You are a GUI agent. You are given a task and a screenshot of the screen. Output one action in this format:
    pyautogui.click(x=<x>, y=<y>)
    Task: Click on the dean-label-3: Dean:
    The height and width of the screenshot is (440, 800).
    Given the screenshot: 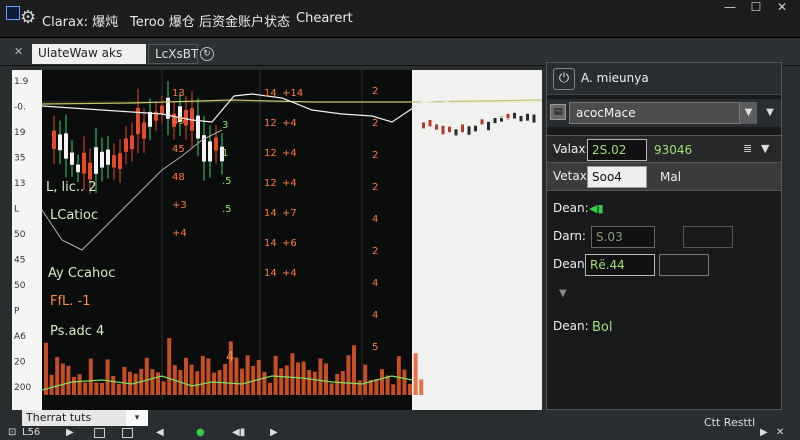 What is the action you would take?
    pyautogui.click(x=571, y=264)
    